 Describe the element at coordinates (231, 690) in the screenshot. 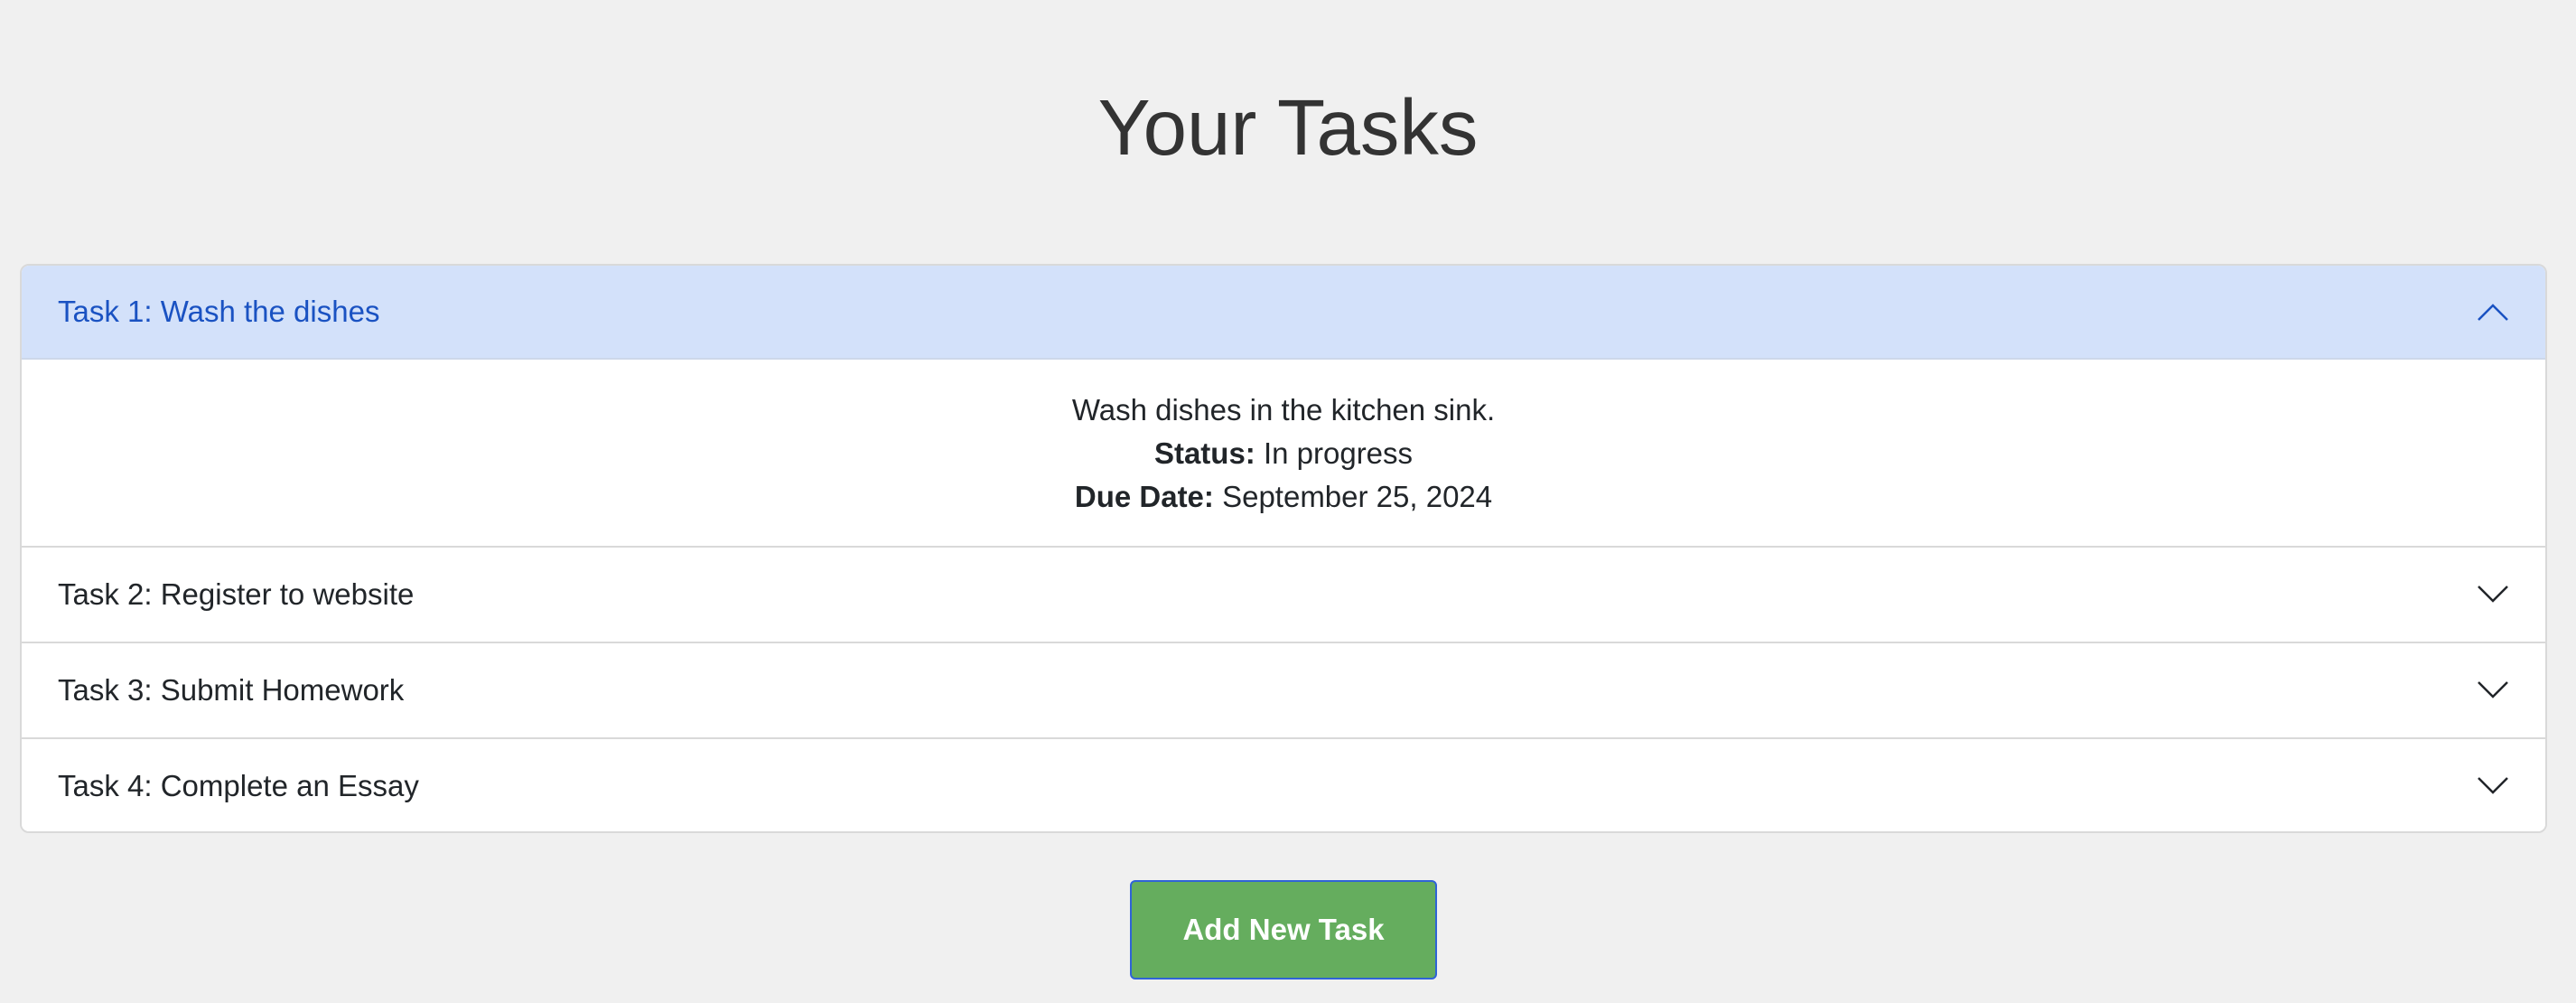

I see `task-title: Task 3: Submit Homework` at that location.